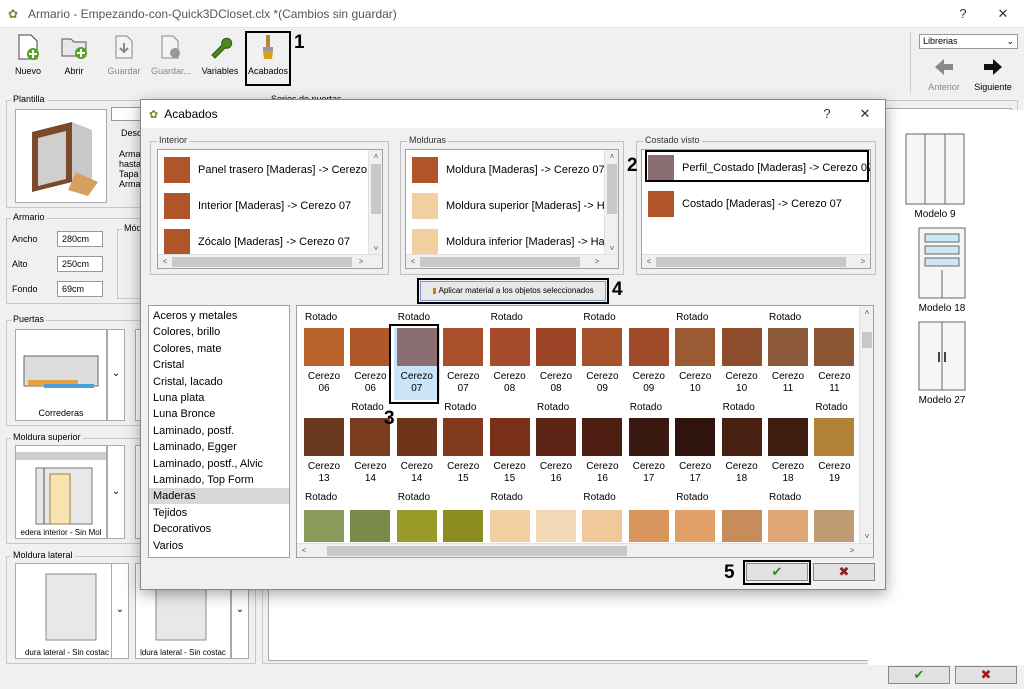  What do you see at coordinates (265, 170) in the screenshot?
I see `list-item: Panel trasero [Maderas] -> Cerezo` at bounding box center [265, 170].